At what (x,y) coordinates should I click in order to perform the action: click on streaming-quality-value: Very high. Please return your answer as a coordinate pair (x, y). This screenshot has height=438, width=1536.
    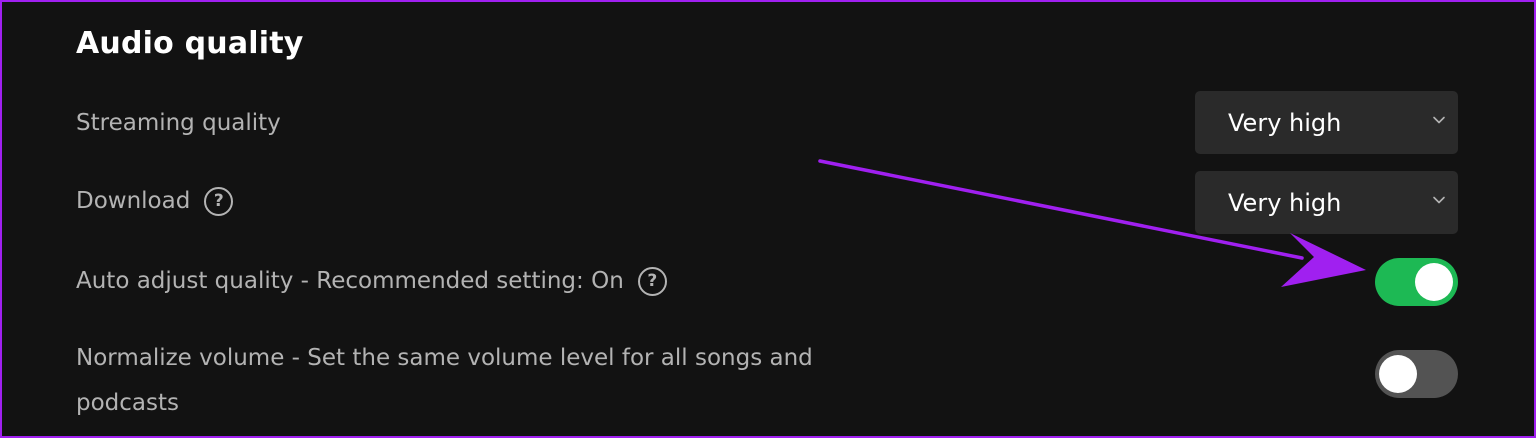
    Looking at the image, I should click on (1285, 122).